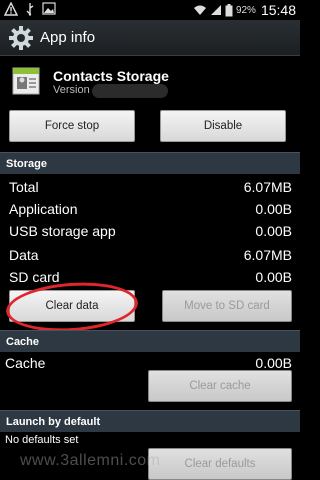 The width and height of the screenshot is (320, 480). Describe the element at coordinates (24, 255) in the screenshot. I see `storage-row-label: Data` at that location.